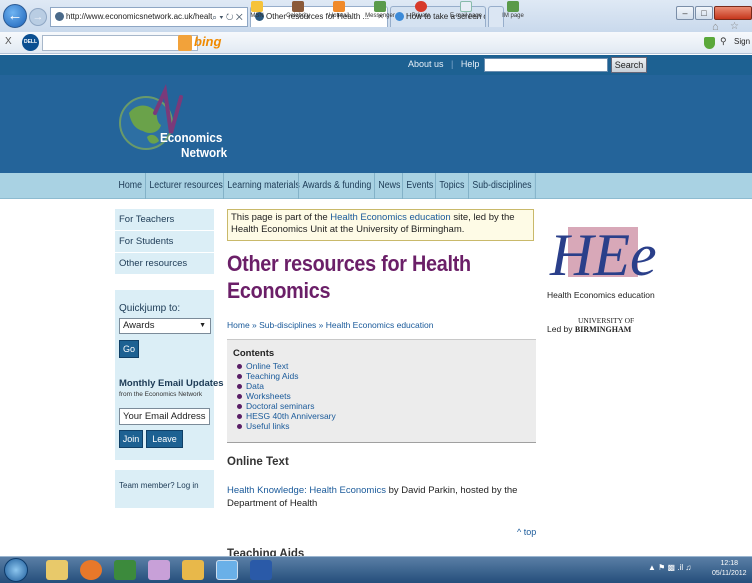 The height and width of the screenshot is (583, 752). Describe the element at coordinates (685, 13) in the screenshot. I see `minimize-button: –` at that location.